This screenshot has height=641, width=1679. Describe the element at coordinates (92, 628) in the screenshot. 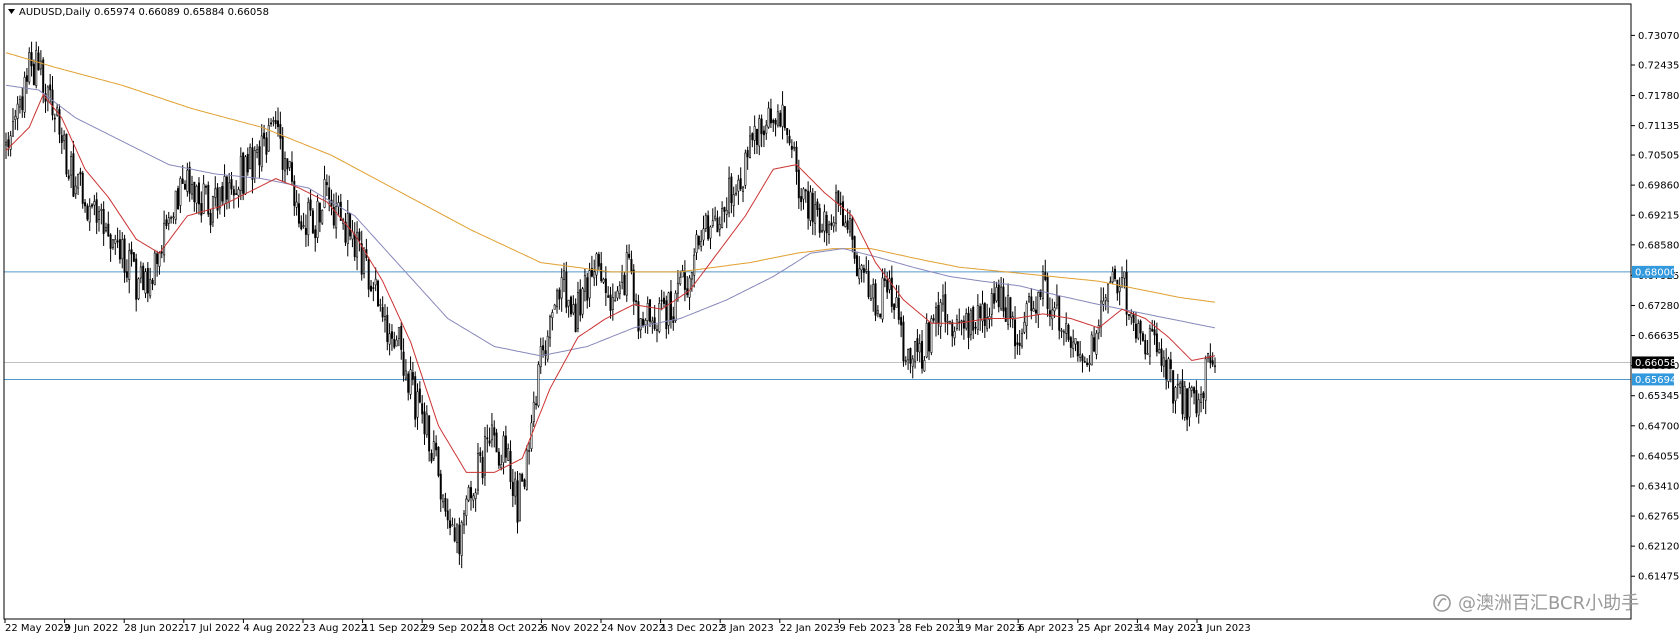

I see `x-tick-label: 9 Jun 2022` at that location.